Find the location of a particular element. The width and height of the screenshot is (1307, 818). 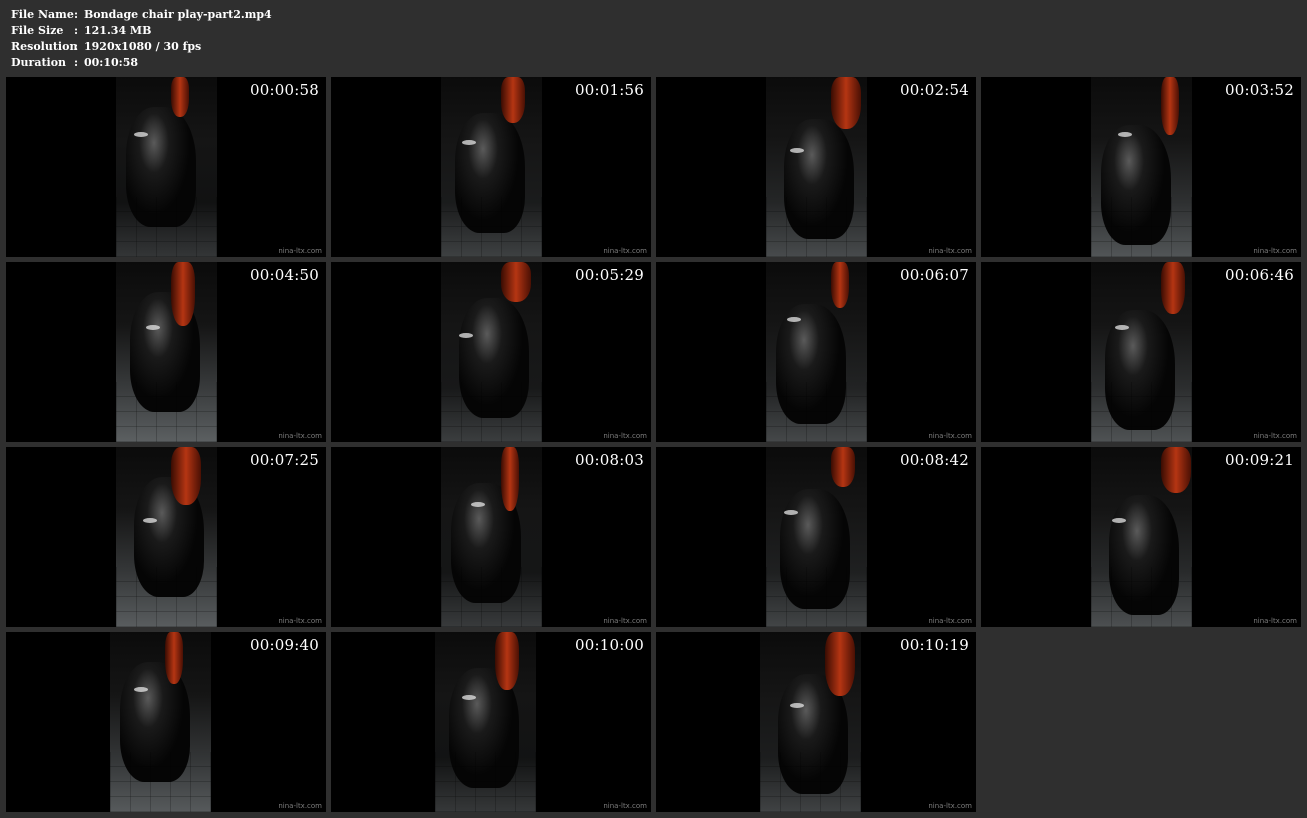

video-thumbnail: 00:09:21 nina-ltx.com is located at coordinates (1141, 537).